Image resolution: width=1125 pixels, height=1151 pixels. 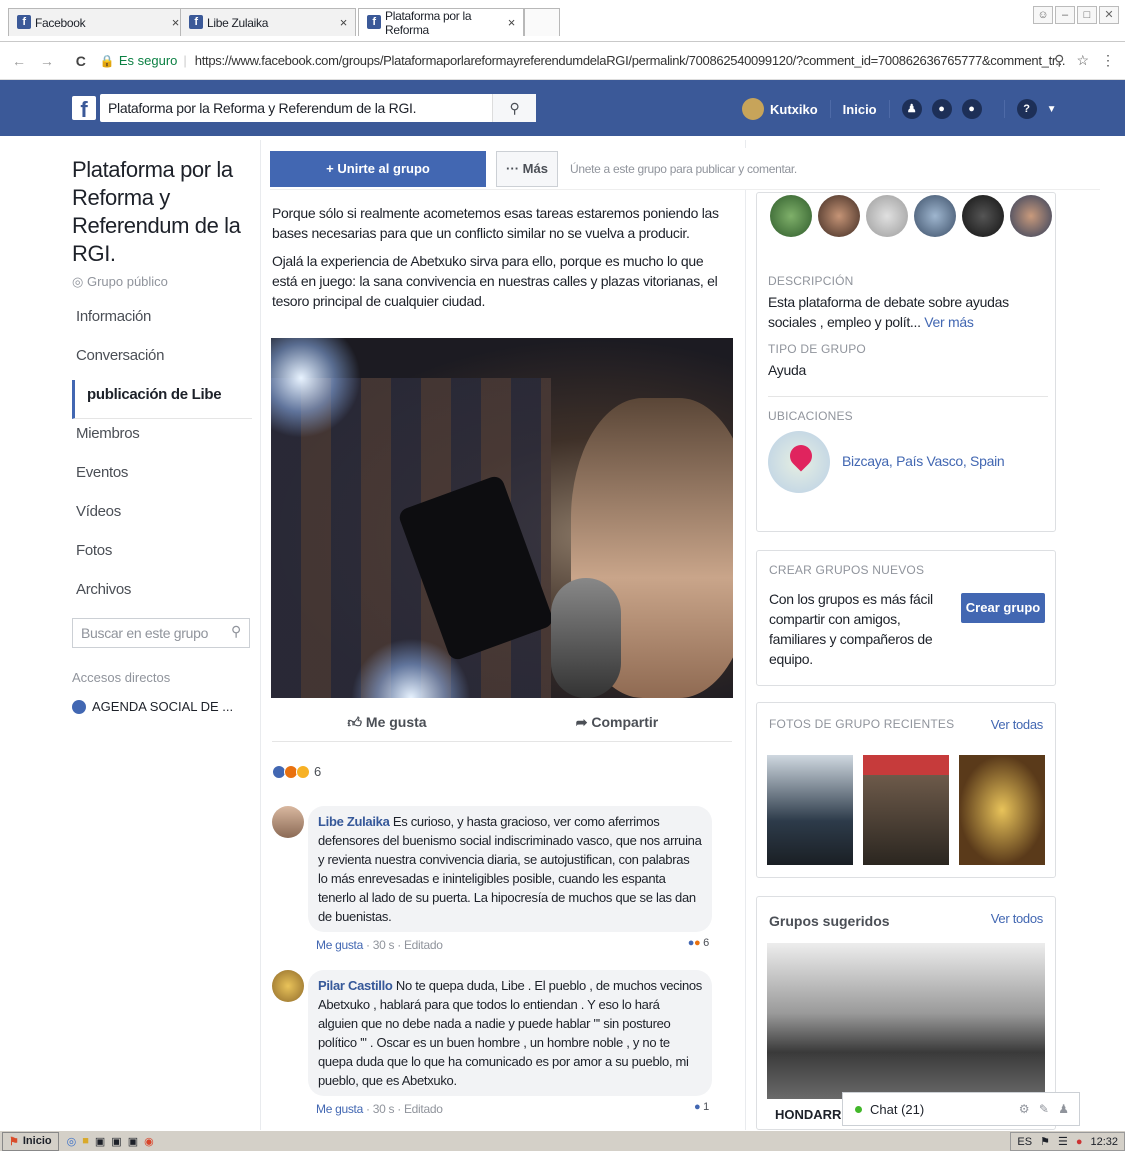 What do you see at coordinates (196, 22) in the screenshot?
I see `facebook-favicon-icon: f` at bounding box center [196, 22].